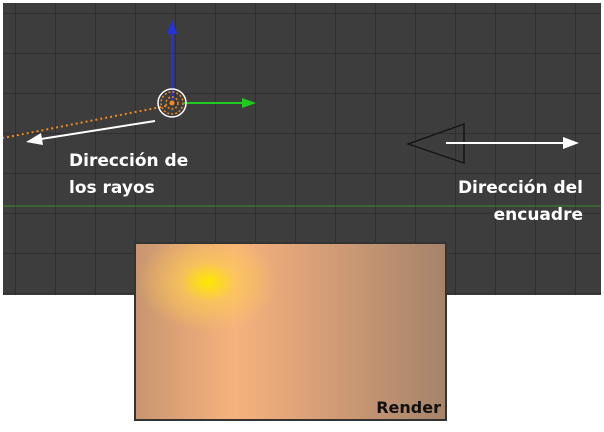  Describe the element at coordinates (220, 103) in the screenshot. I see `x-axis-arrow-icon` at that location.